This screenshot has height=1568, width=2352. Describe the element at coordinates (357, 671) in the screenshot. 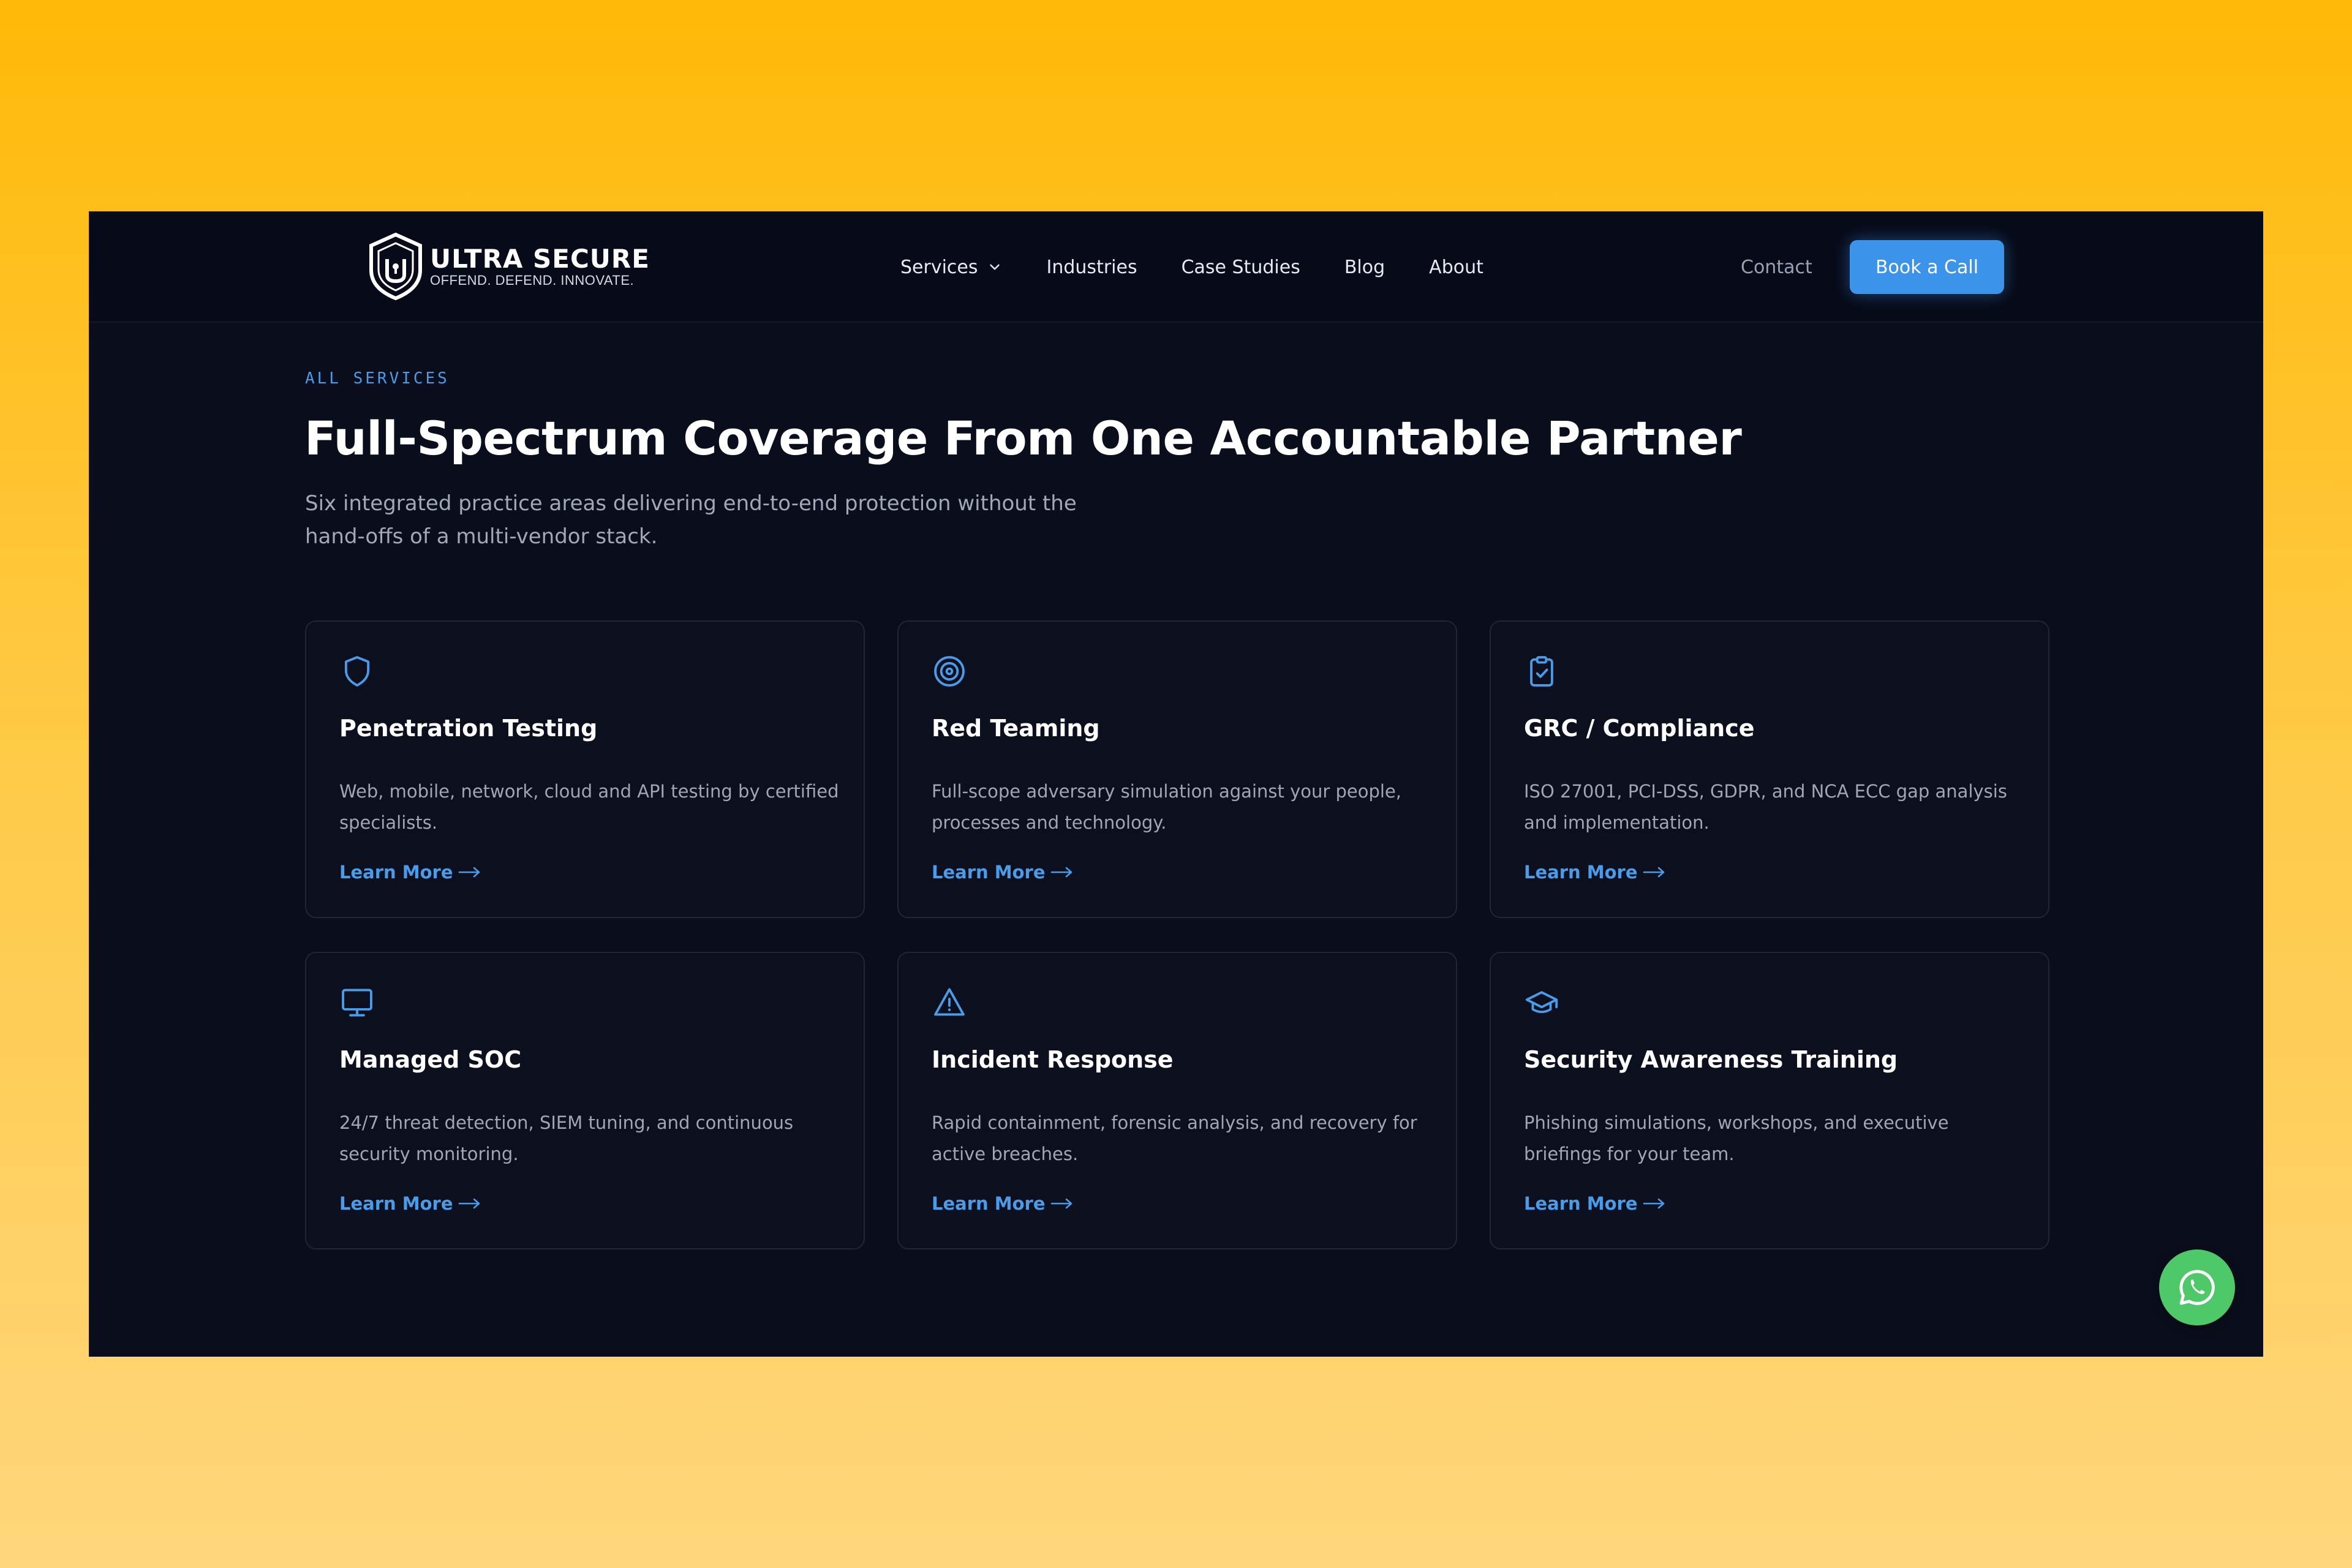

I see `shield-icon` at that location.